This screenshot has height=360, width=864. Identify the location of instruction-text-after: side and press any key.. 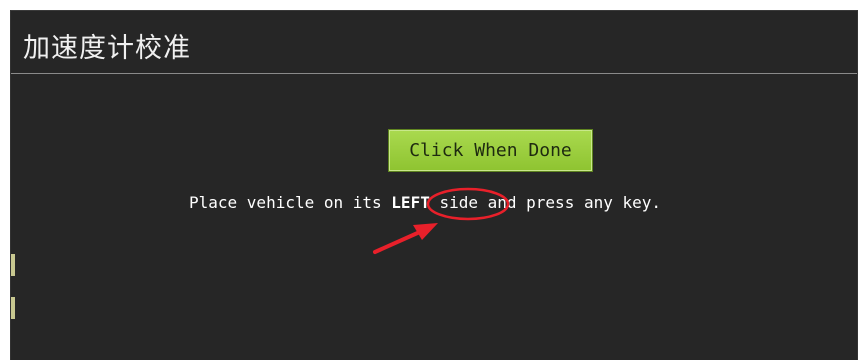
(545, 202).